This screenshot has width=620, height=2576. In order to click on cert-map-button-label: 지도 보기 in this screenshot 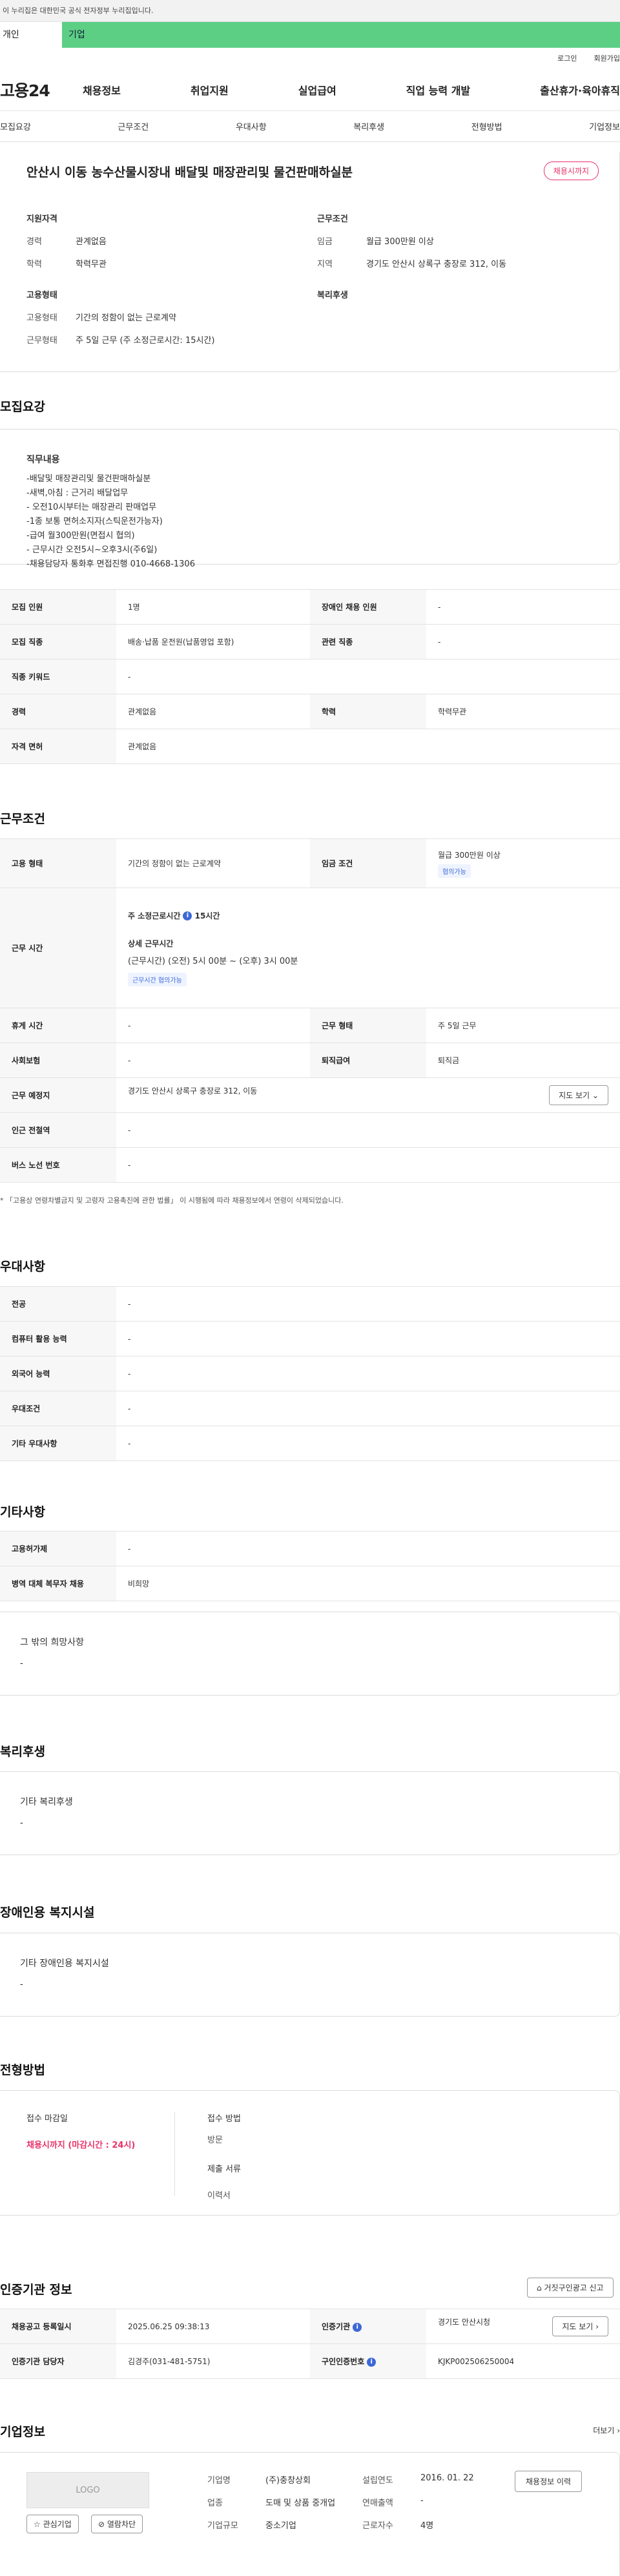, I will do `click(578, 2326)`.